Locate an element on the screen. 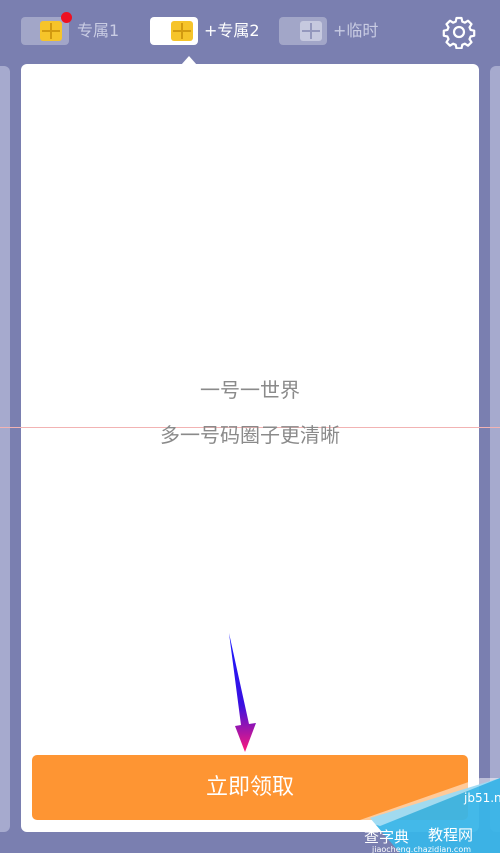 This screenshot has height=853, width=500. gear-icon is located at coordinates (459, 32).